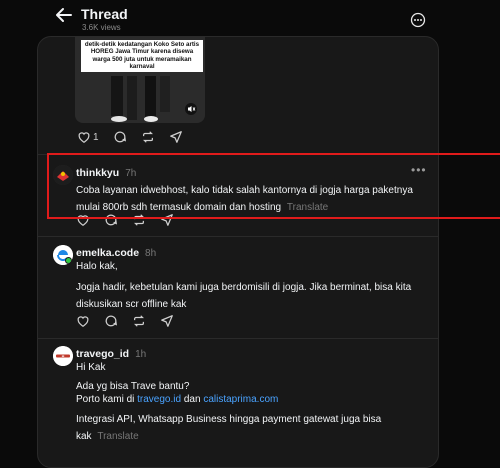  I want to click on back-arrow-icon, so click(64, 15).